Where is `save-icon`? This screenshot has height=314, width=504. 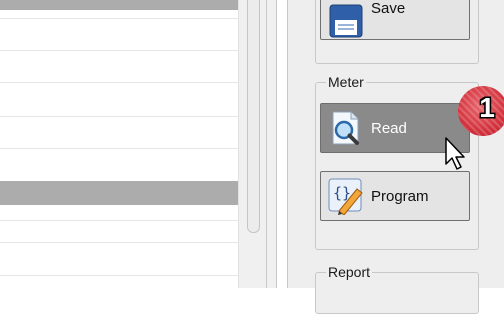 save-icon is located at coordinates (346, 21).